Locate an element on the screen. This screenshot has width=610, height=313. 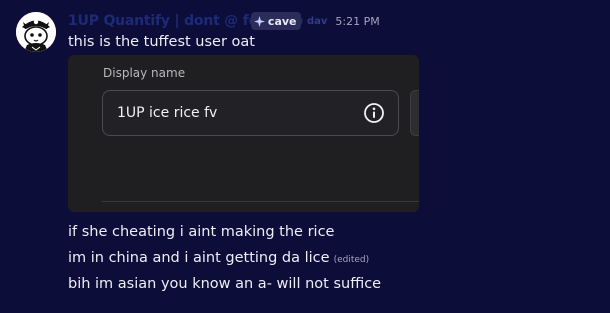
cropped-side-field is located at coordinates (414, 113).